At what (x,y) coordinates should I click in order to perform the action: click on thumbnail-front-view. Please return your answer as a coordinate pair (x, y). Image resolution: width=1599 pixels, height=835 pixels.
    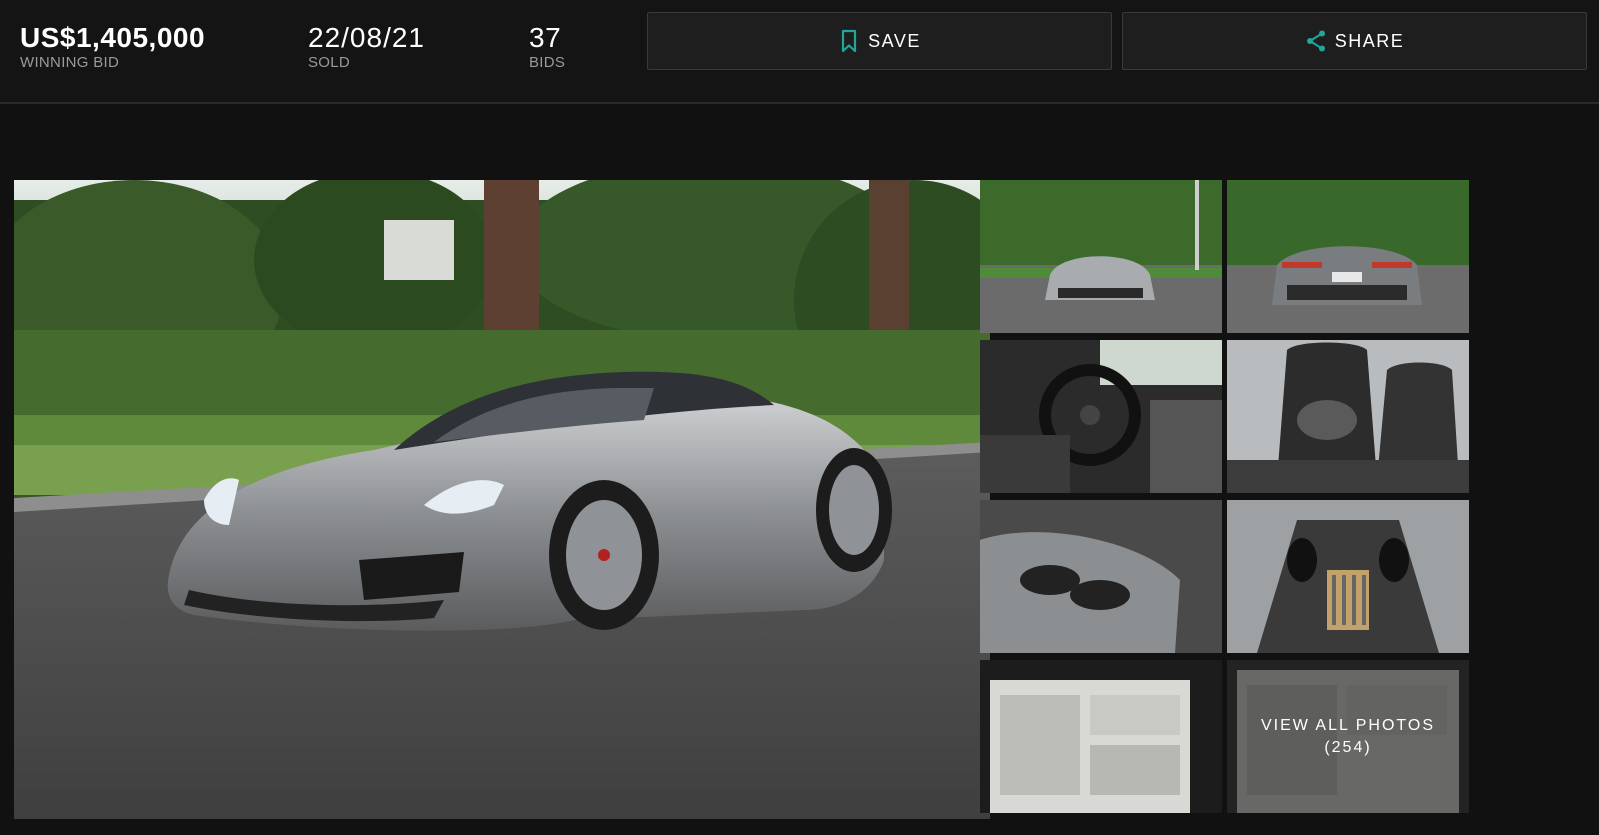
    Looking at the image, I should click on (1101, 256).